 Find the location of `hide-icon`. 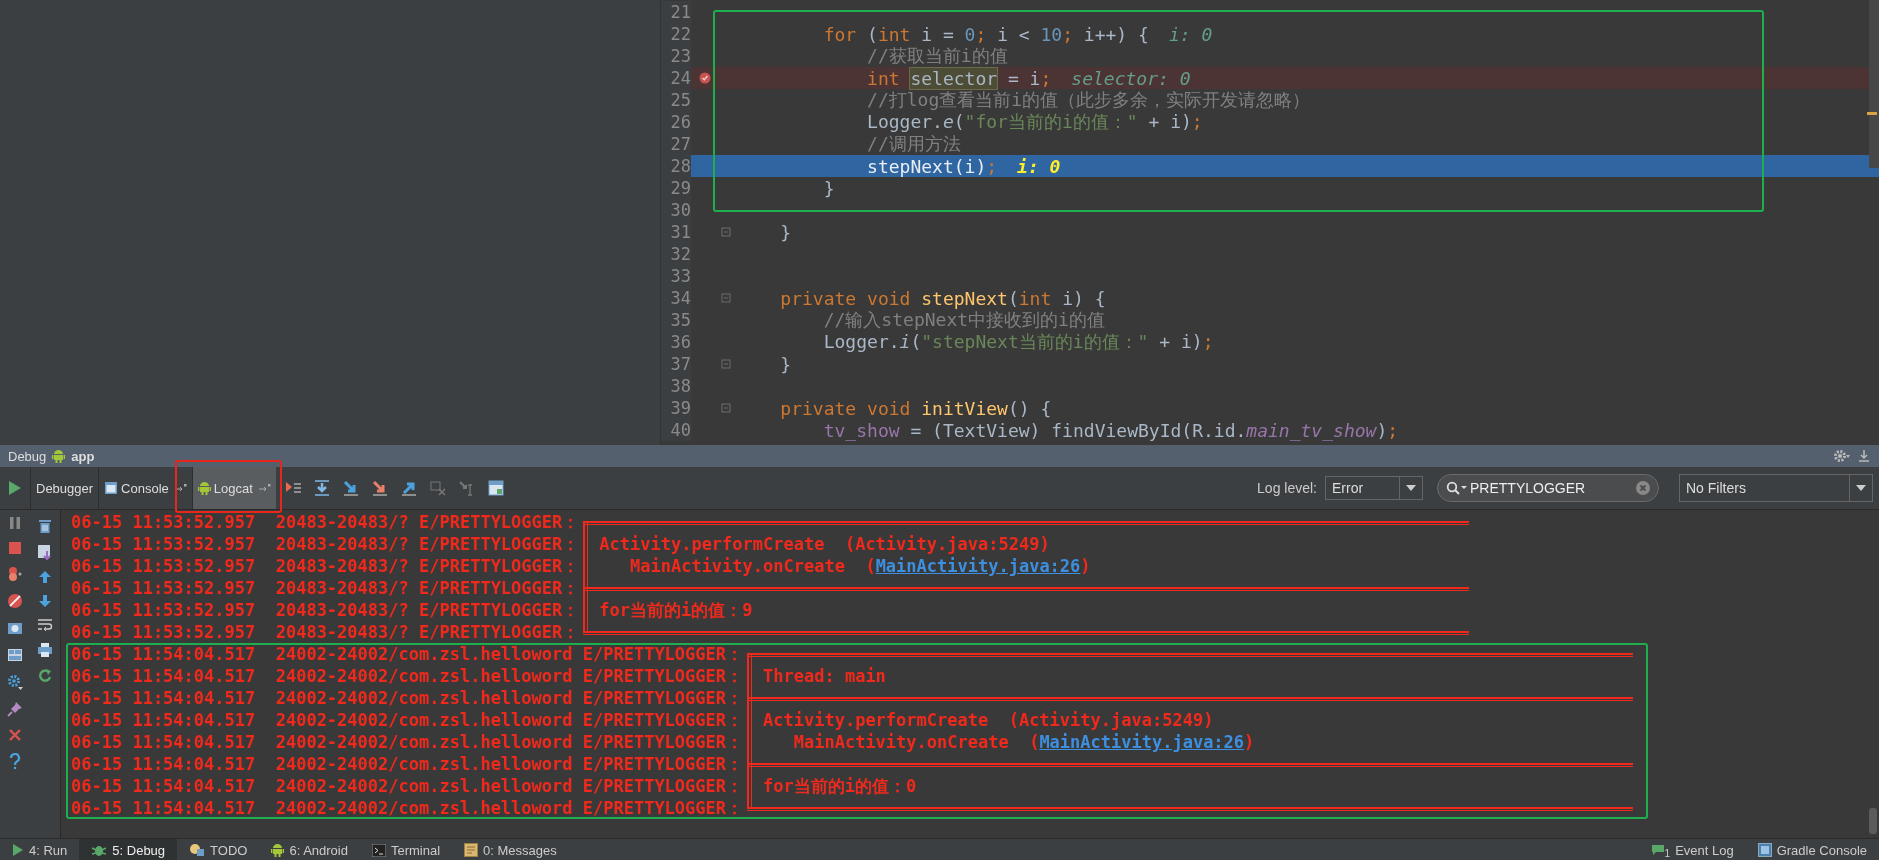

hide-icon is located at coordinates (1864, 456).